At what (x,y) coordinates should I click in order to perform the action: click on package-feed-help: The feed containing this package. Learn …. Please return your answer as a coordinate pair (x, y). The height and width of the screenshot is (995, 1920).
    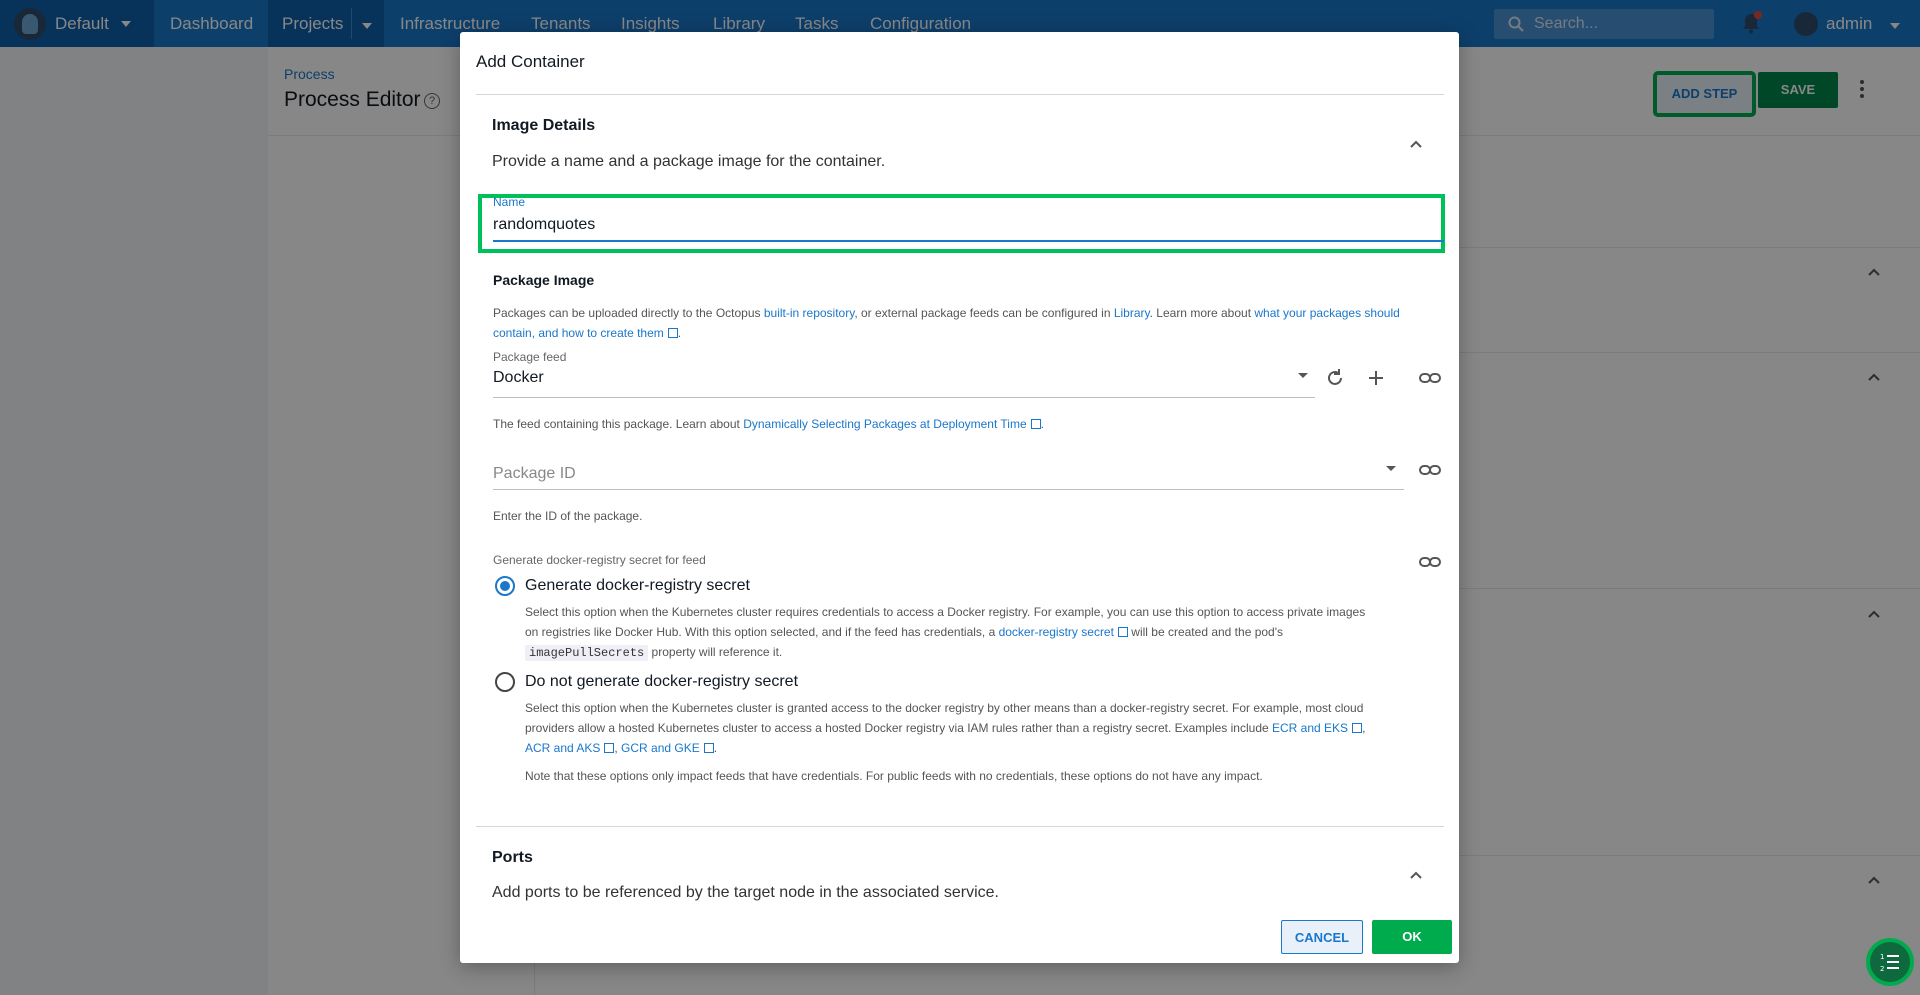
    Looking at the image, I should click on (768, 424).